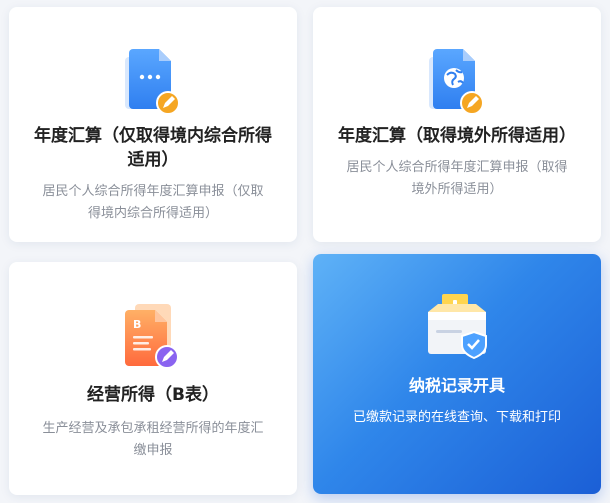 The width and height of the screenshot is (610, 503). What do you see at coordinates (457, 136) in the screenshot?
I see `card-title: 年度汇算（取得境外所得适用）` at bounding box center [457, 136].